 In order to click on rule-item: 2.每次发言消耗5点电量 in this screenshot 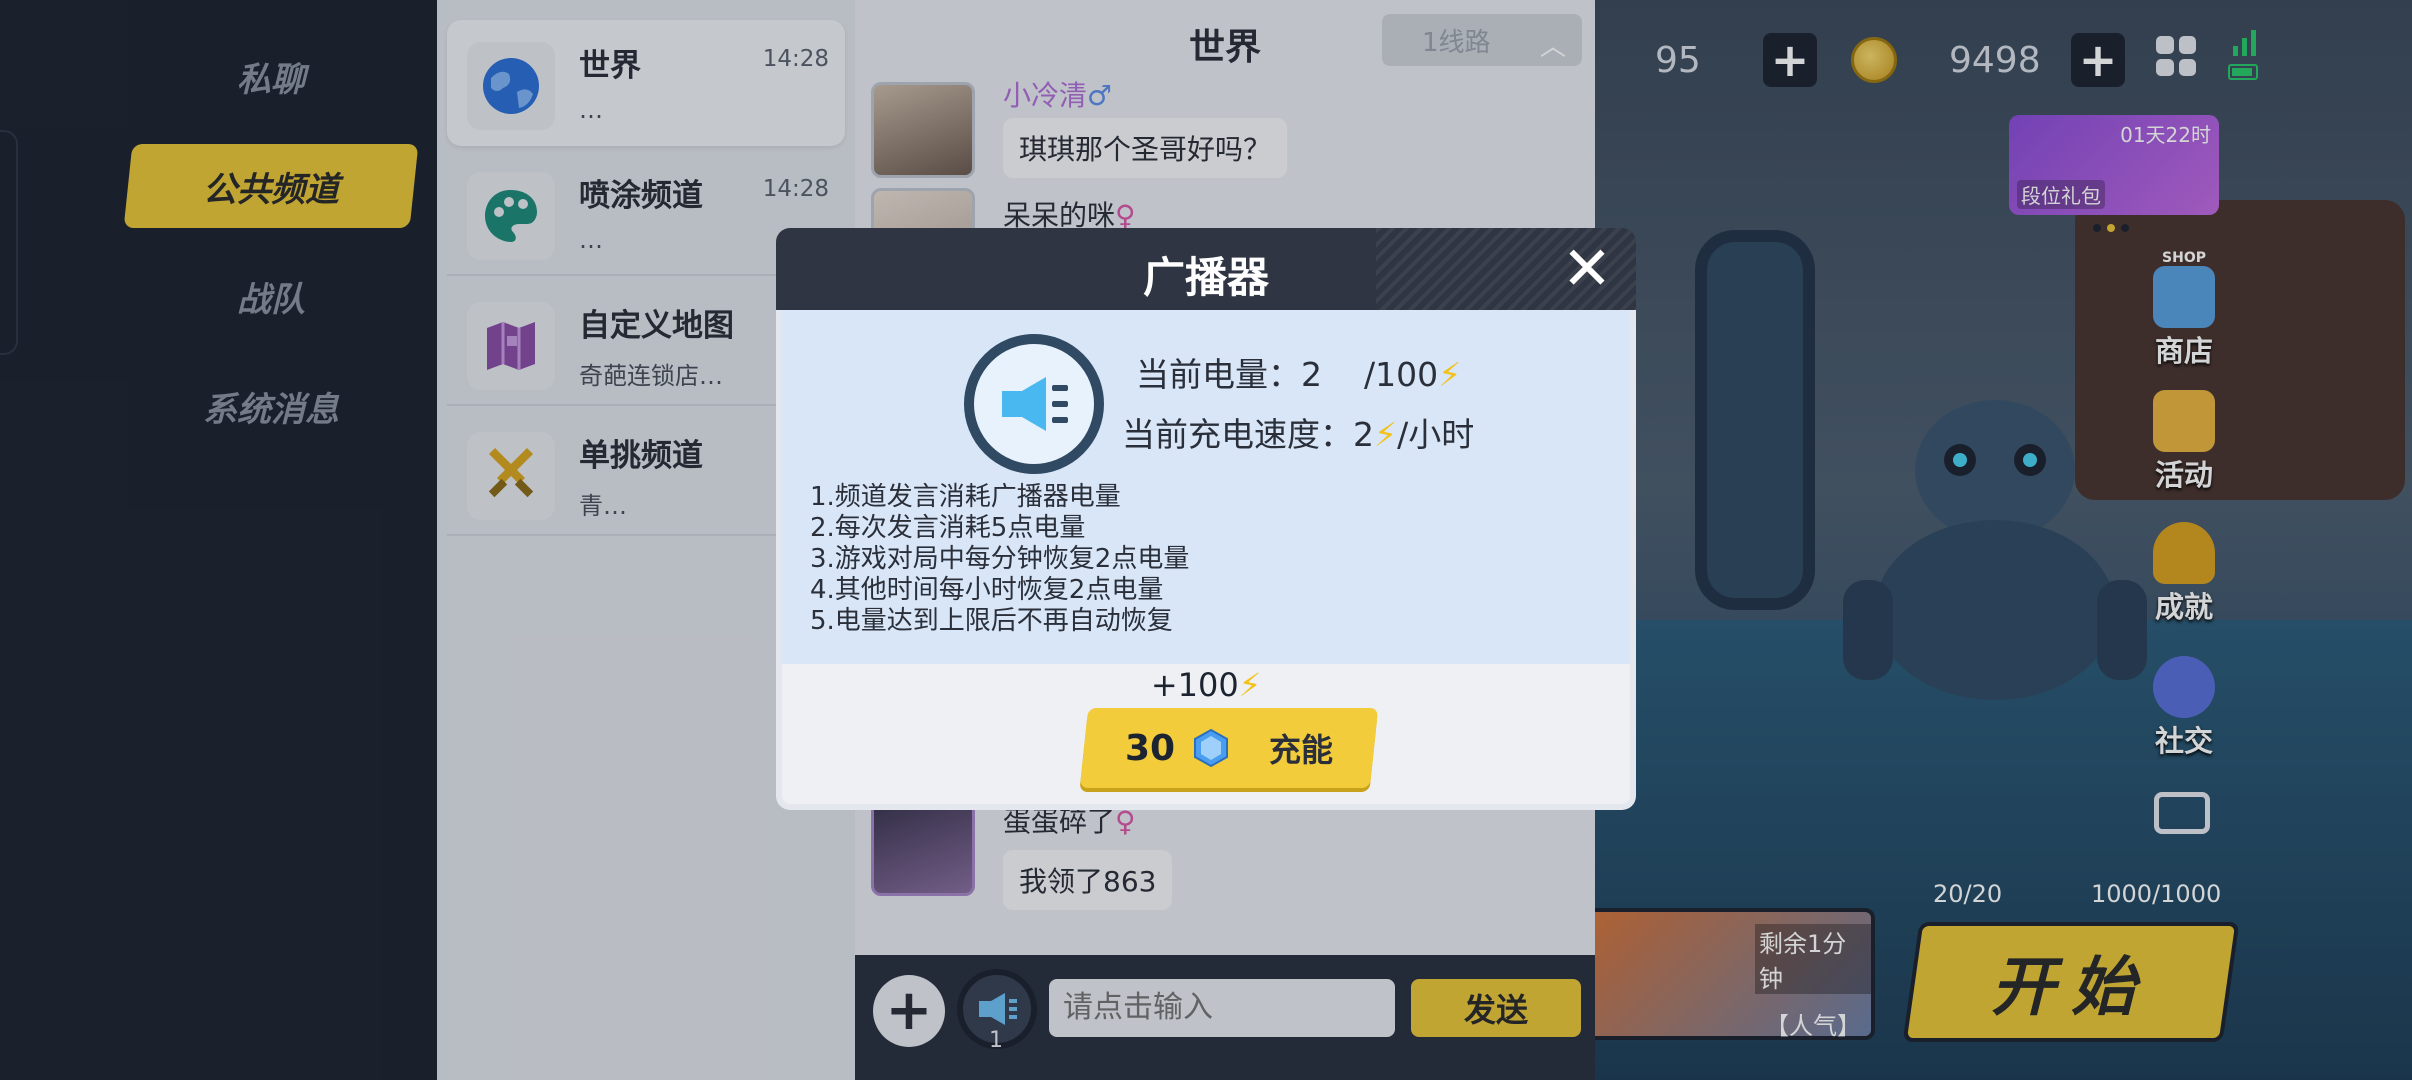, I will do `click(948, 528)`.